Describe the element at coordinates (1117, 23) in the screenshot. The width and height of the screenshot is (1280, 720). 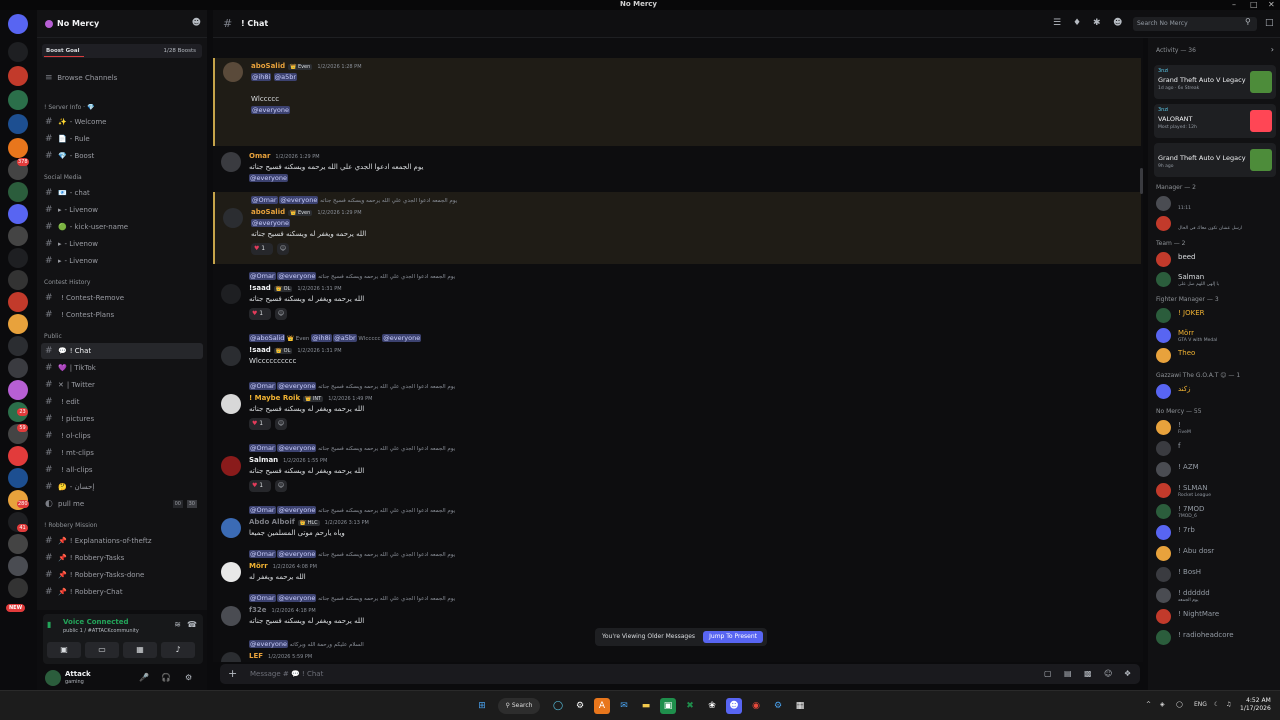
I see `members-icon: ☻` at that location.